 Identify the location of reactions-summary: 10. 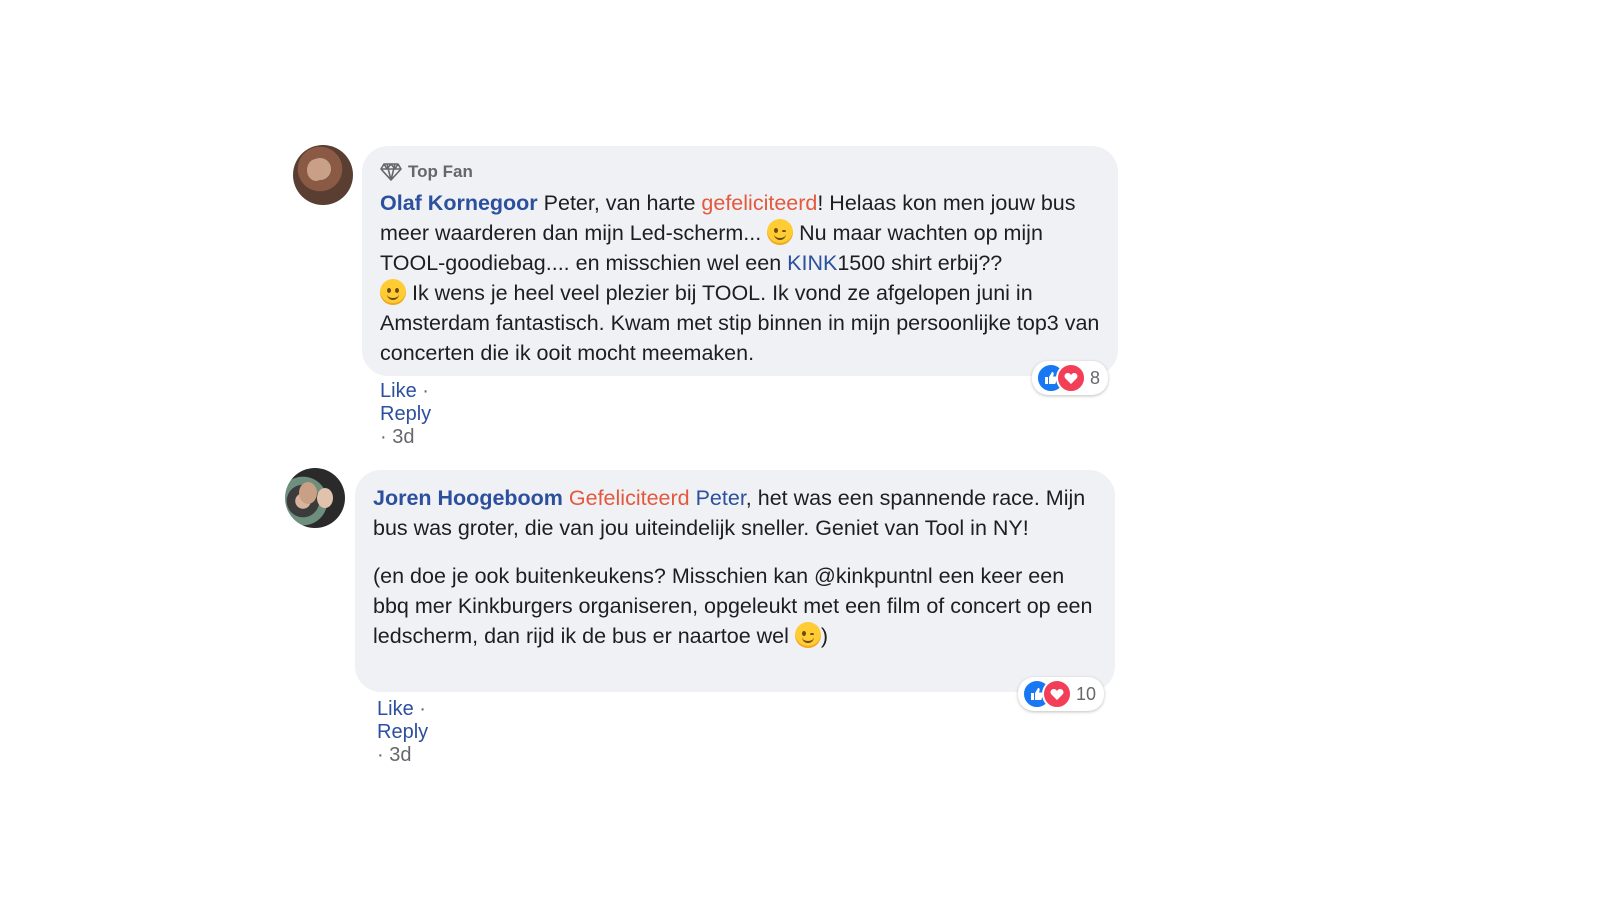
(1061, 694).